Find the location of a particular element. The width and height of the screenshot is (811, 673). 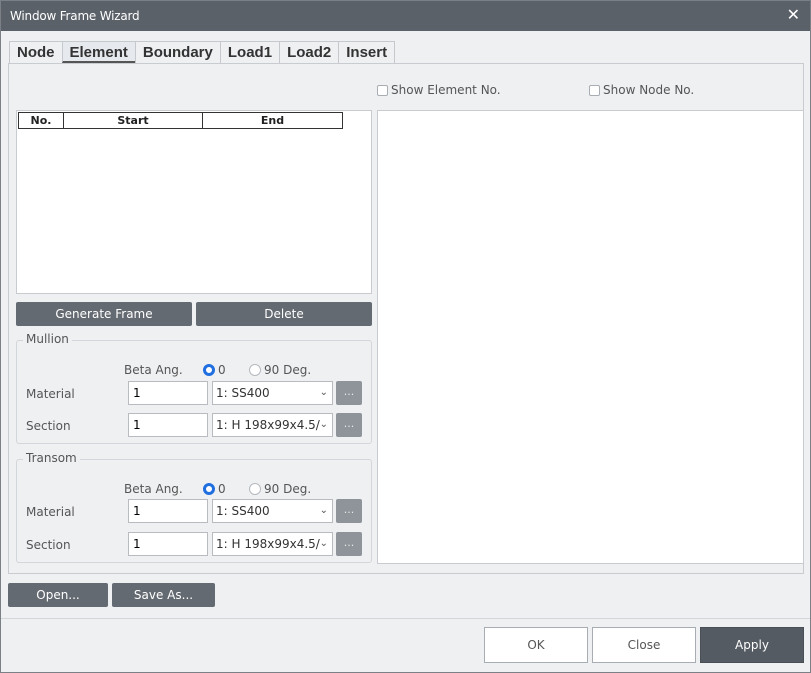

mullion-beta-label: Beta Ang. is located at coordinates (153, 370).